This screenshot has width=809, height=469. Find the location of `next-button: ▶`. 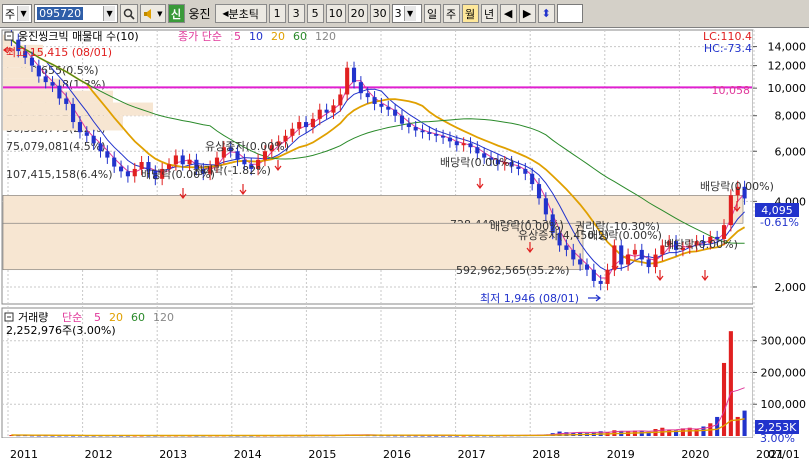

next-button: ▶ is located at coordinates (527, 13).